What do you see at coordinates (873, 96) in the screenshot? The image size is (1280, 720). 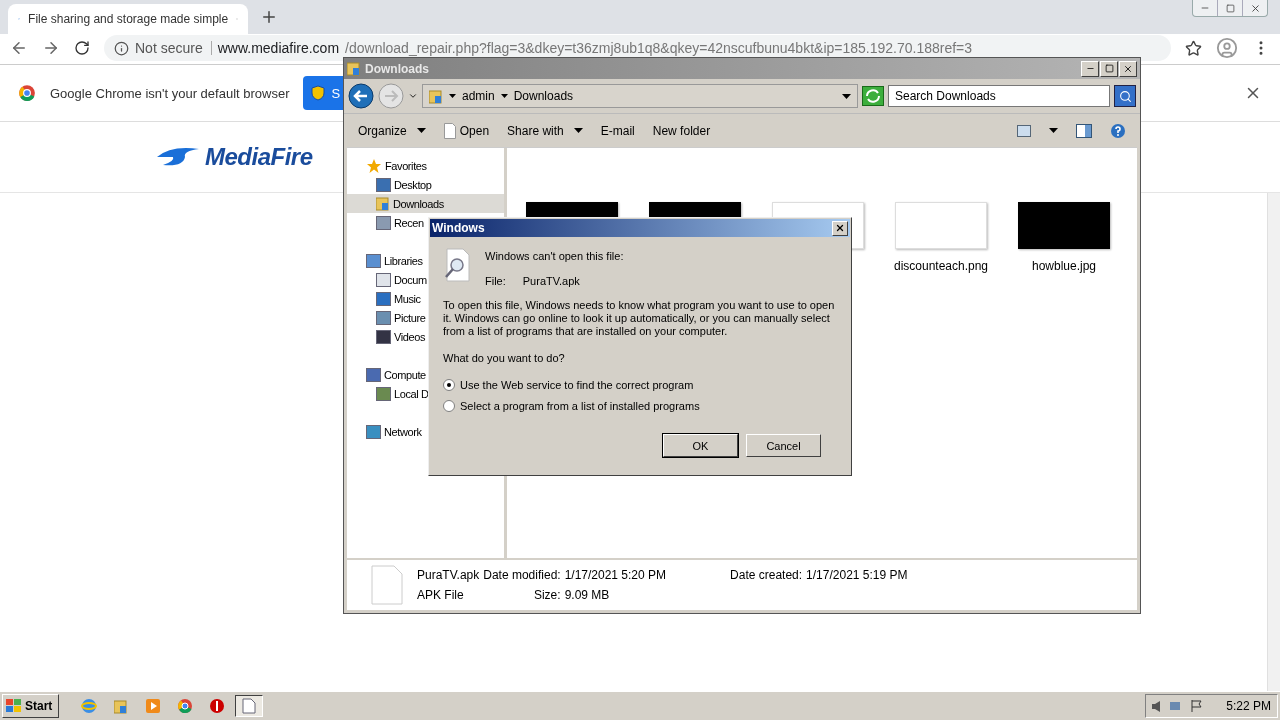 I see `refresh-icon` at bounding box center [873, 96].